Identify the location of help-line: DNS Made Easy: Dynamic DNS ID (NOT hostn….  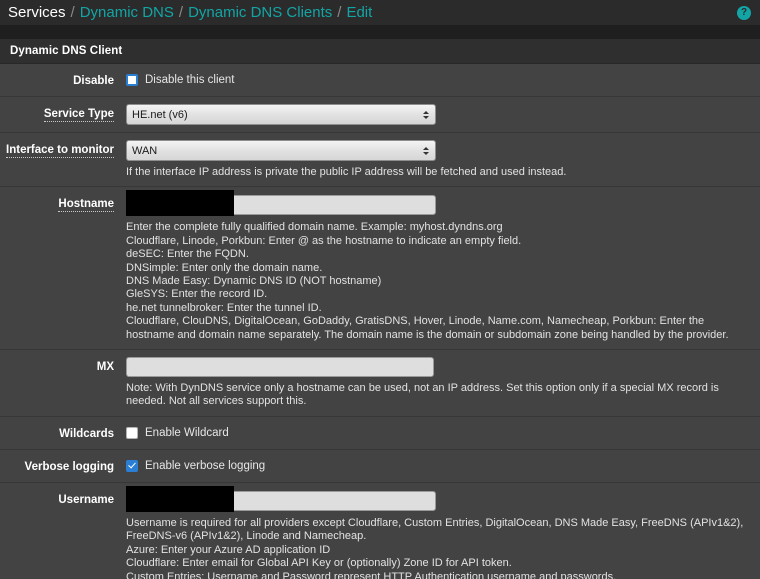
(254, 281).